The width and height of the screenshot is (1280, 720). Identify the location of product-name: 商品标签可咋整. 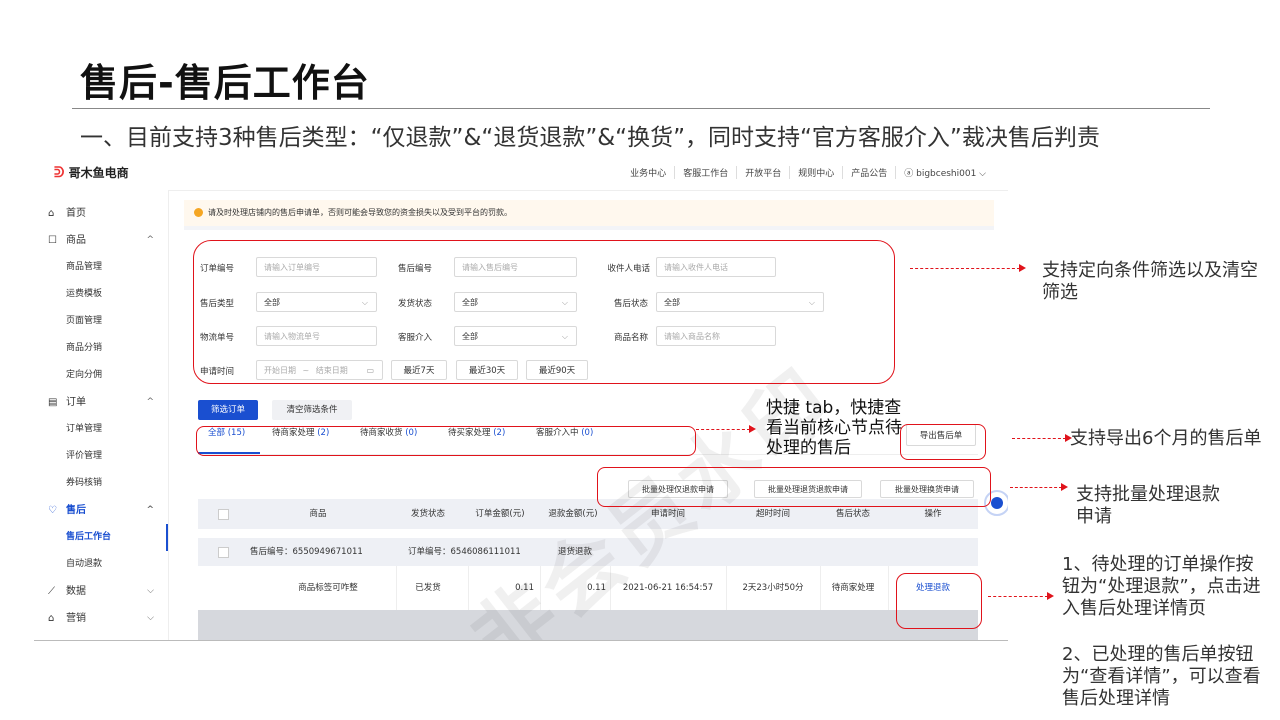
(328, 588).